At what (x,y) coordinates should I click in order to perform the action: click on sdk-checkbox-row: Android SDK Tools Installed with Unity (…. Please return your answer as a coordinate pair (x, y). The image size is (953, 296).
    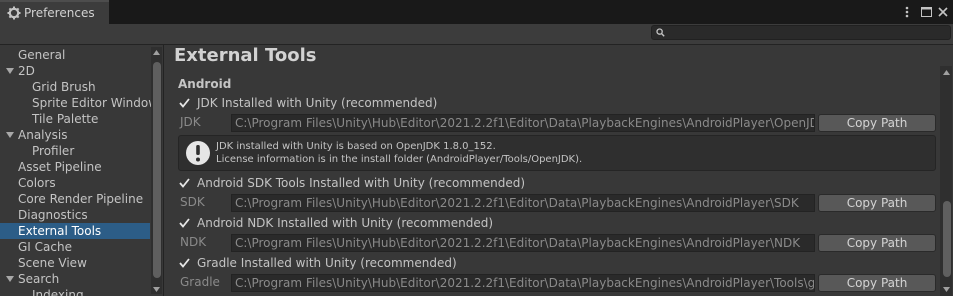
    Looking at the image, I should click on (351, 183).